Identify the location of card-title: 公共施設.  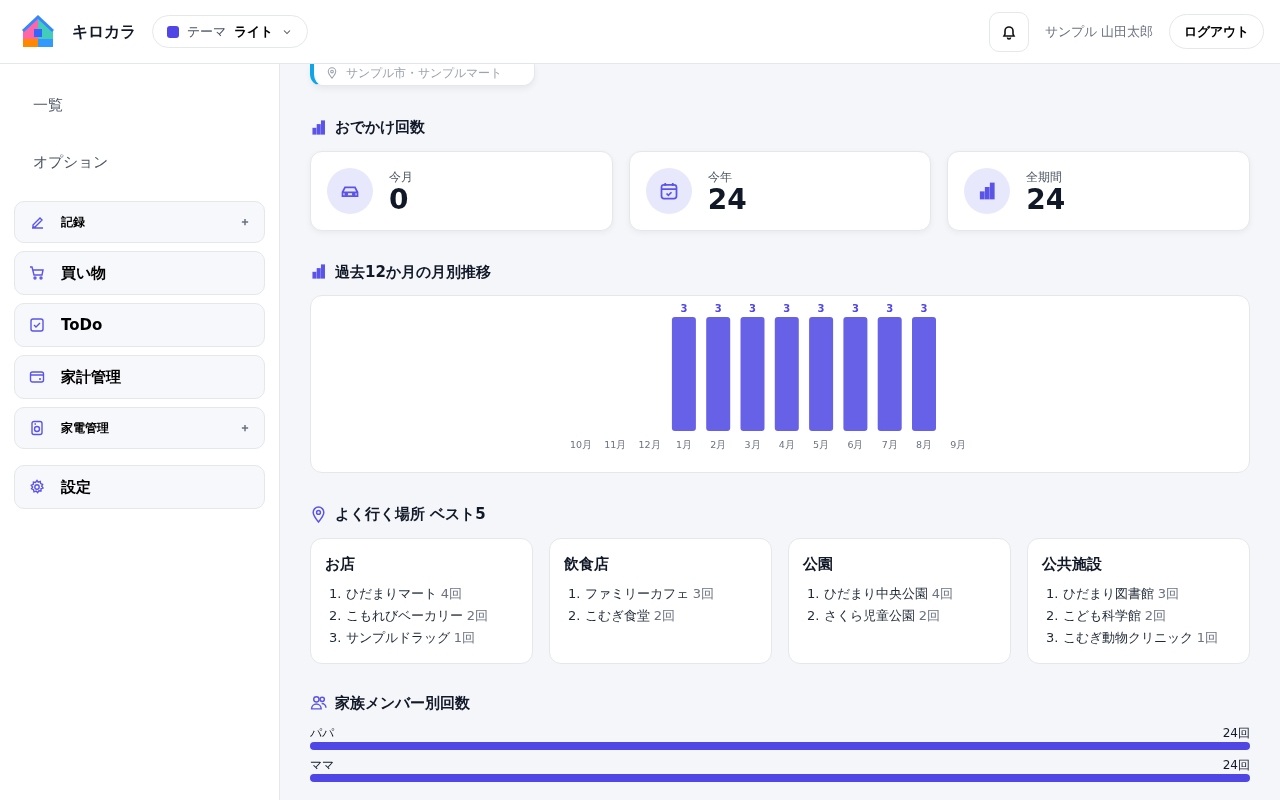
(1072, 564).